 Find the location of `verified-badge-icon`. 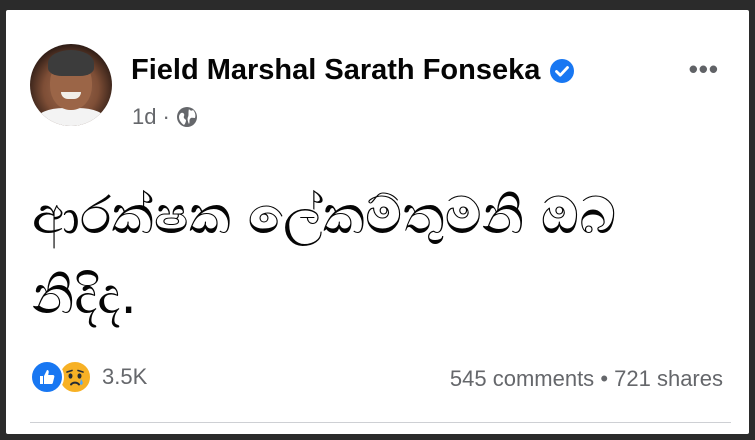

verified-badge-icon is located at coordinates (562, 71).